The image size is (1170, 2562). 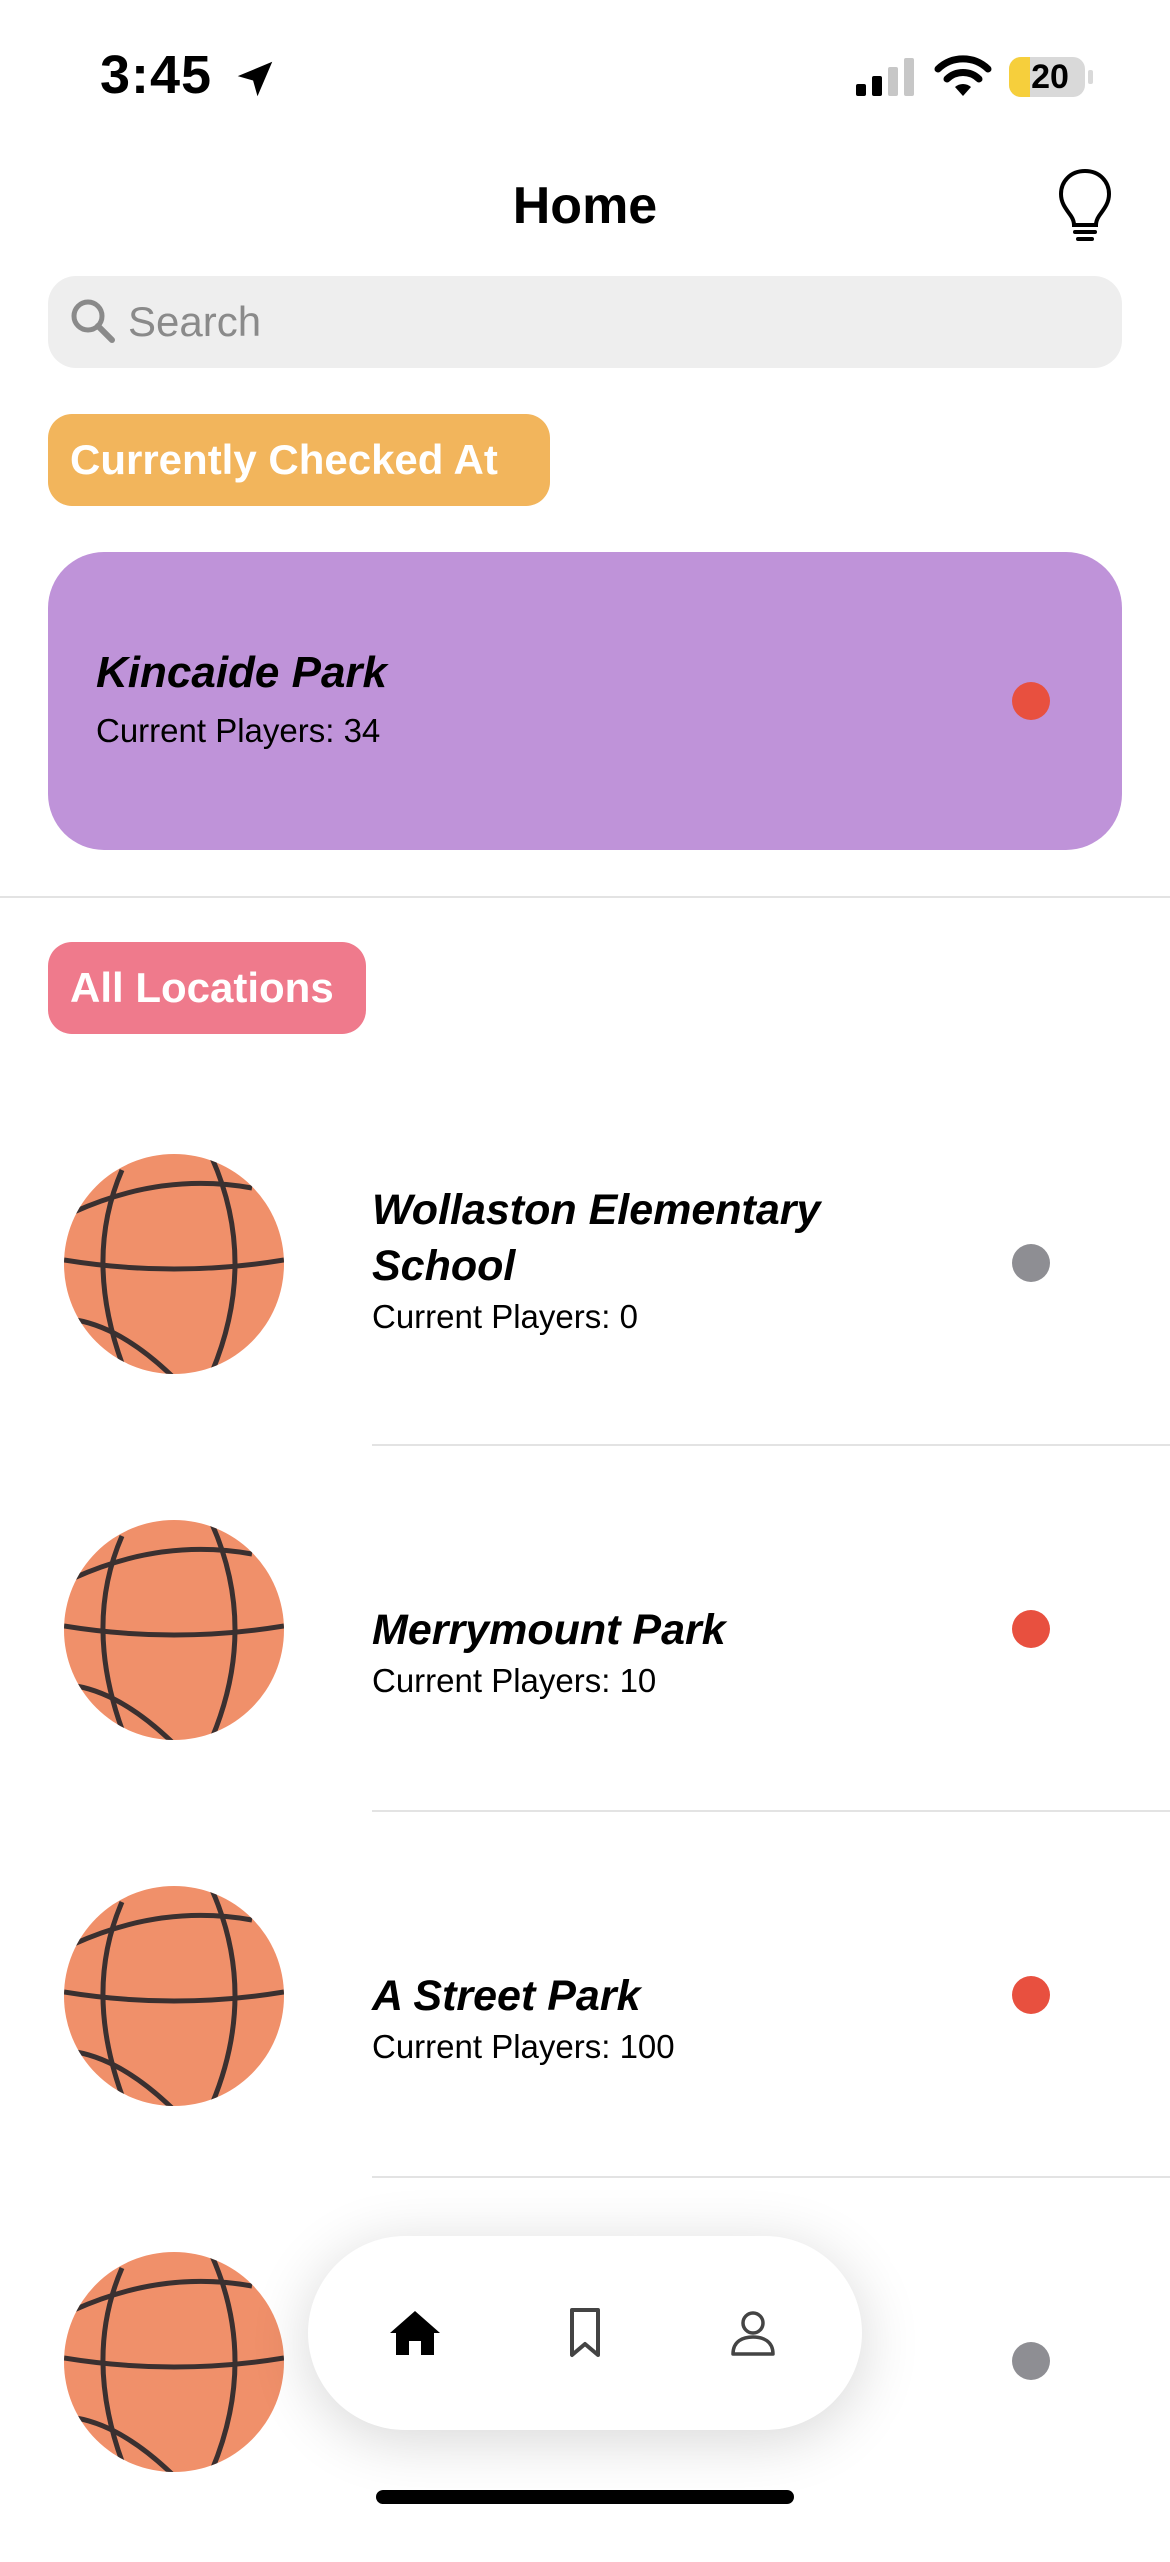 I want to click on lightbulb-icon, so click(x=1085, y=206).